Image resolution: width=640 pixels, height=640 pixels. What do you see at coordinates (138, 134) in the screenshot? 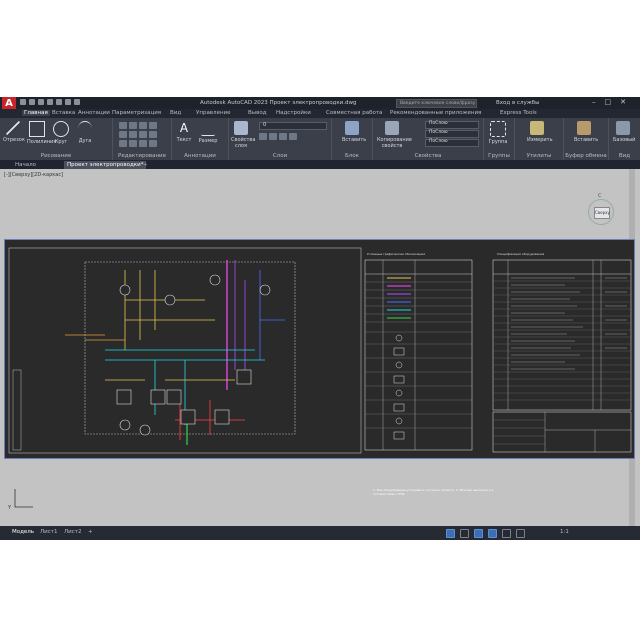
I see `modify-tools` at bounding box center [138, 134].